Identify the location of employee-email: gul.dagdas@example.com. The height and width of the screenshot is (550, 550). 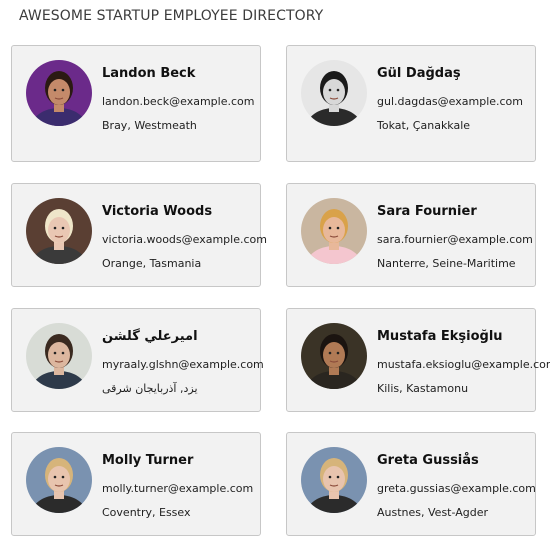
(450, 101).